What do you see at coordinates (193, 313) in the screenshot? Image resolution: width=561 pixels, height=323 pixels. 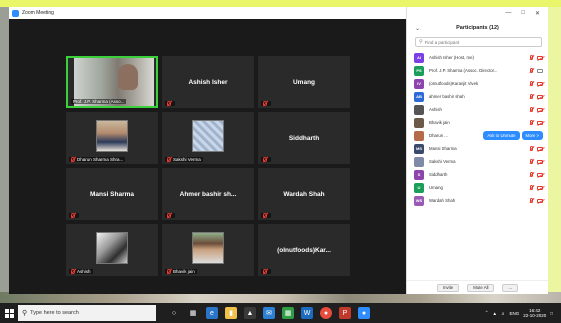 I see `task-view-icon: ▦` at bounding box center [193, 313].